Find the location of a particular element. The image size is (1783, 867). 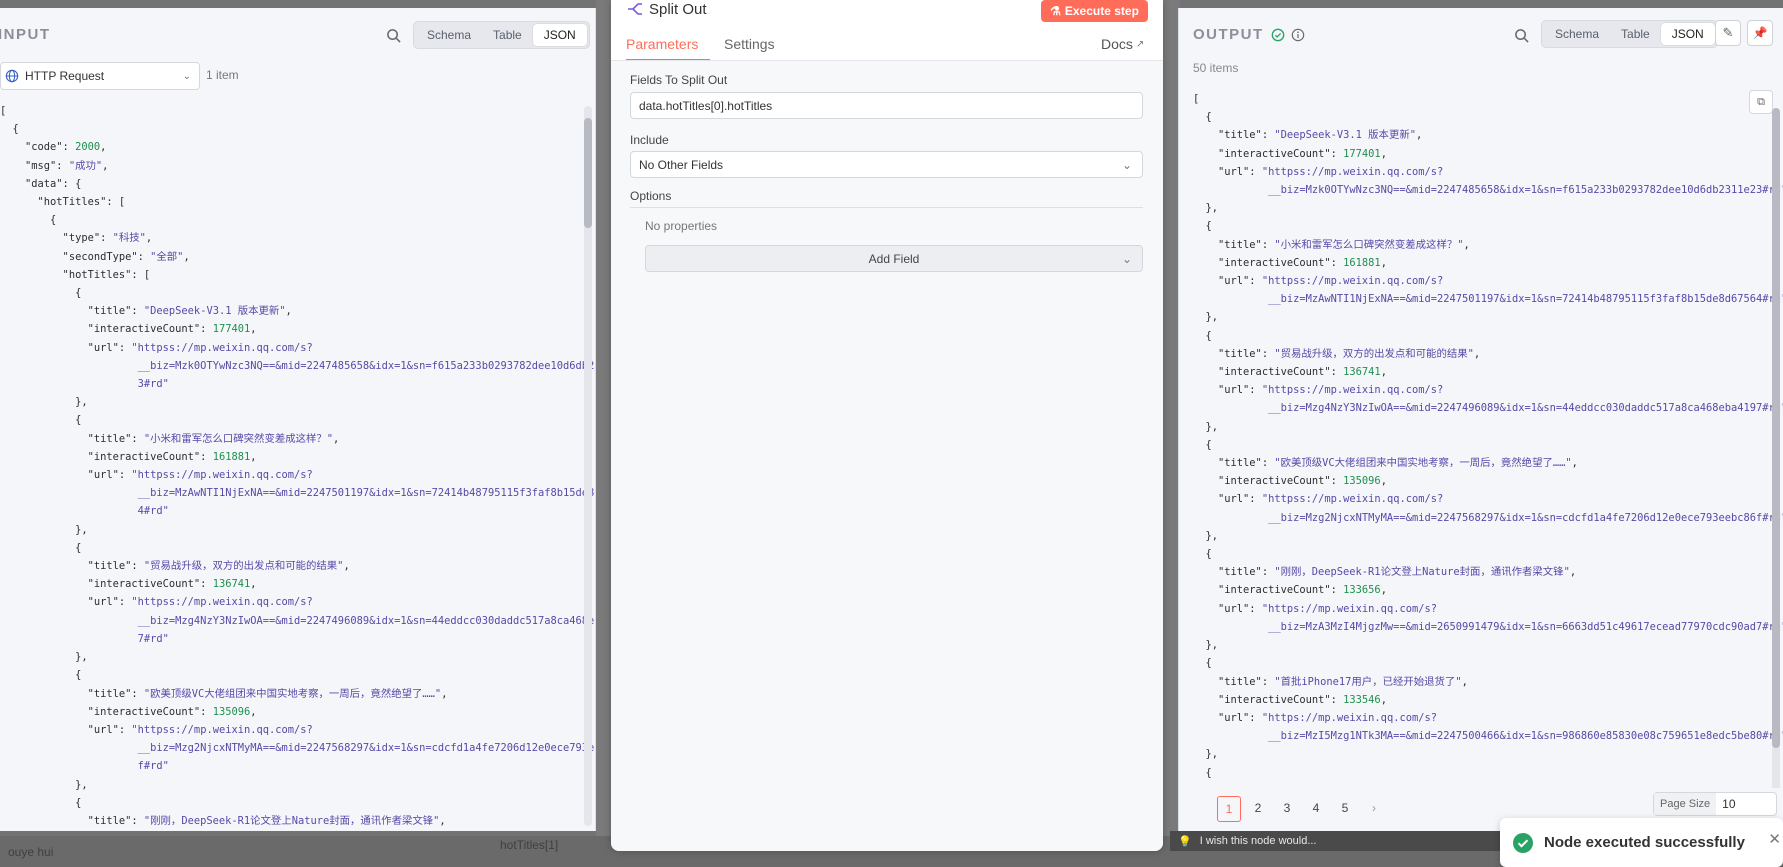

json-line: "title": "DeepSeek-V3.1 版本更新", is located at coordinates (1488, 135).